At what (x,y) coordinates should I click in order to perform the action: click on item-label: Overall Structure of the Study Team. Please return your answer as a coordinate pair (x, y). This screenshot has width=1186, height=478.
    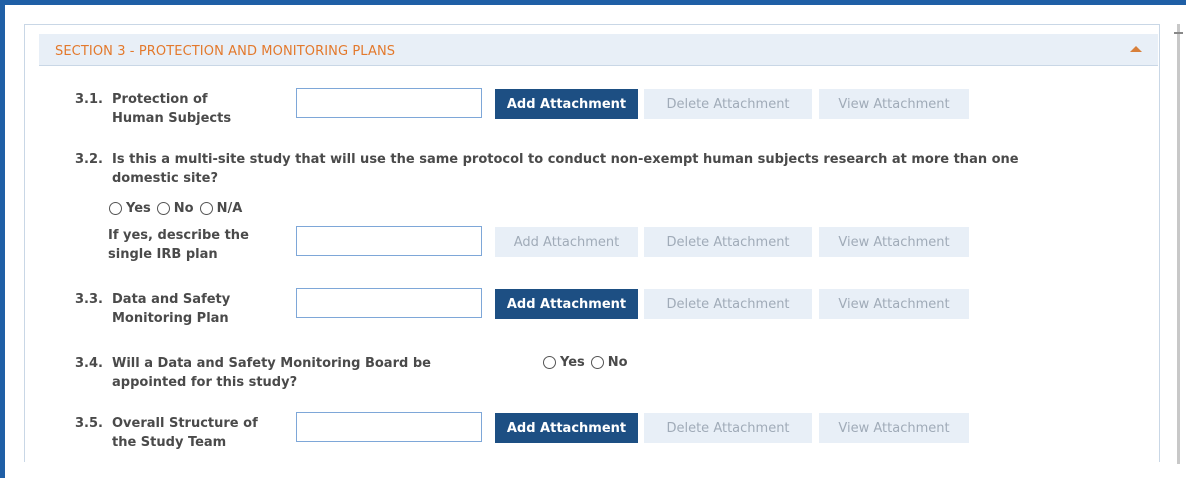
    Looking at the image, I should click on (185, 433).